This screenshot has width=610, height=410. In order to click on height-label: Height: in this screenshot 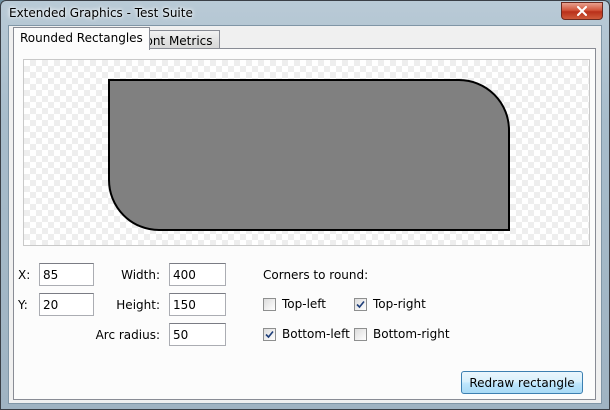, I will do `click(138, 305)`.